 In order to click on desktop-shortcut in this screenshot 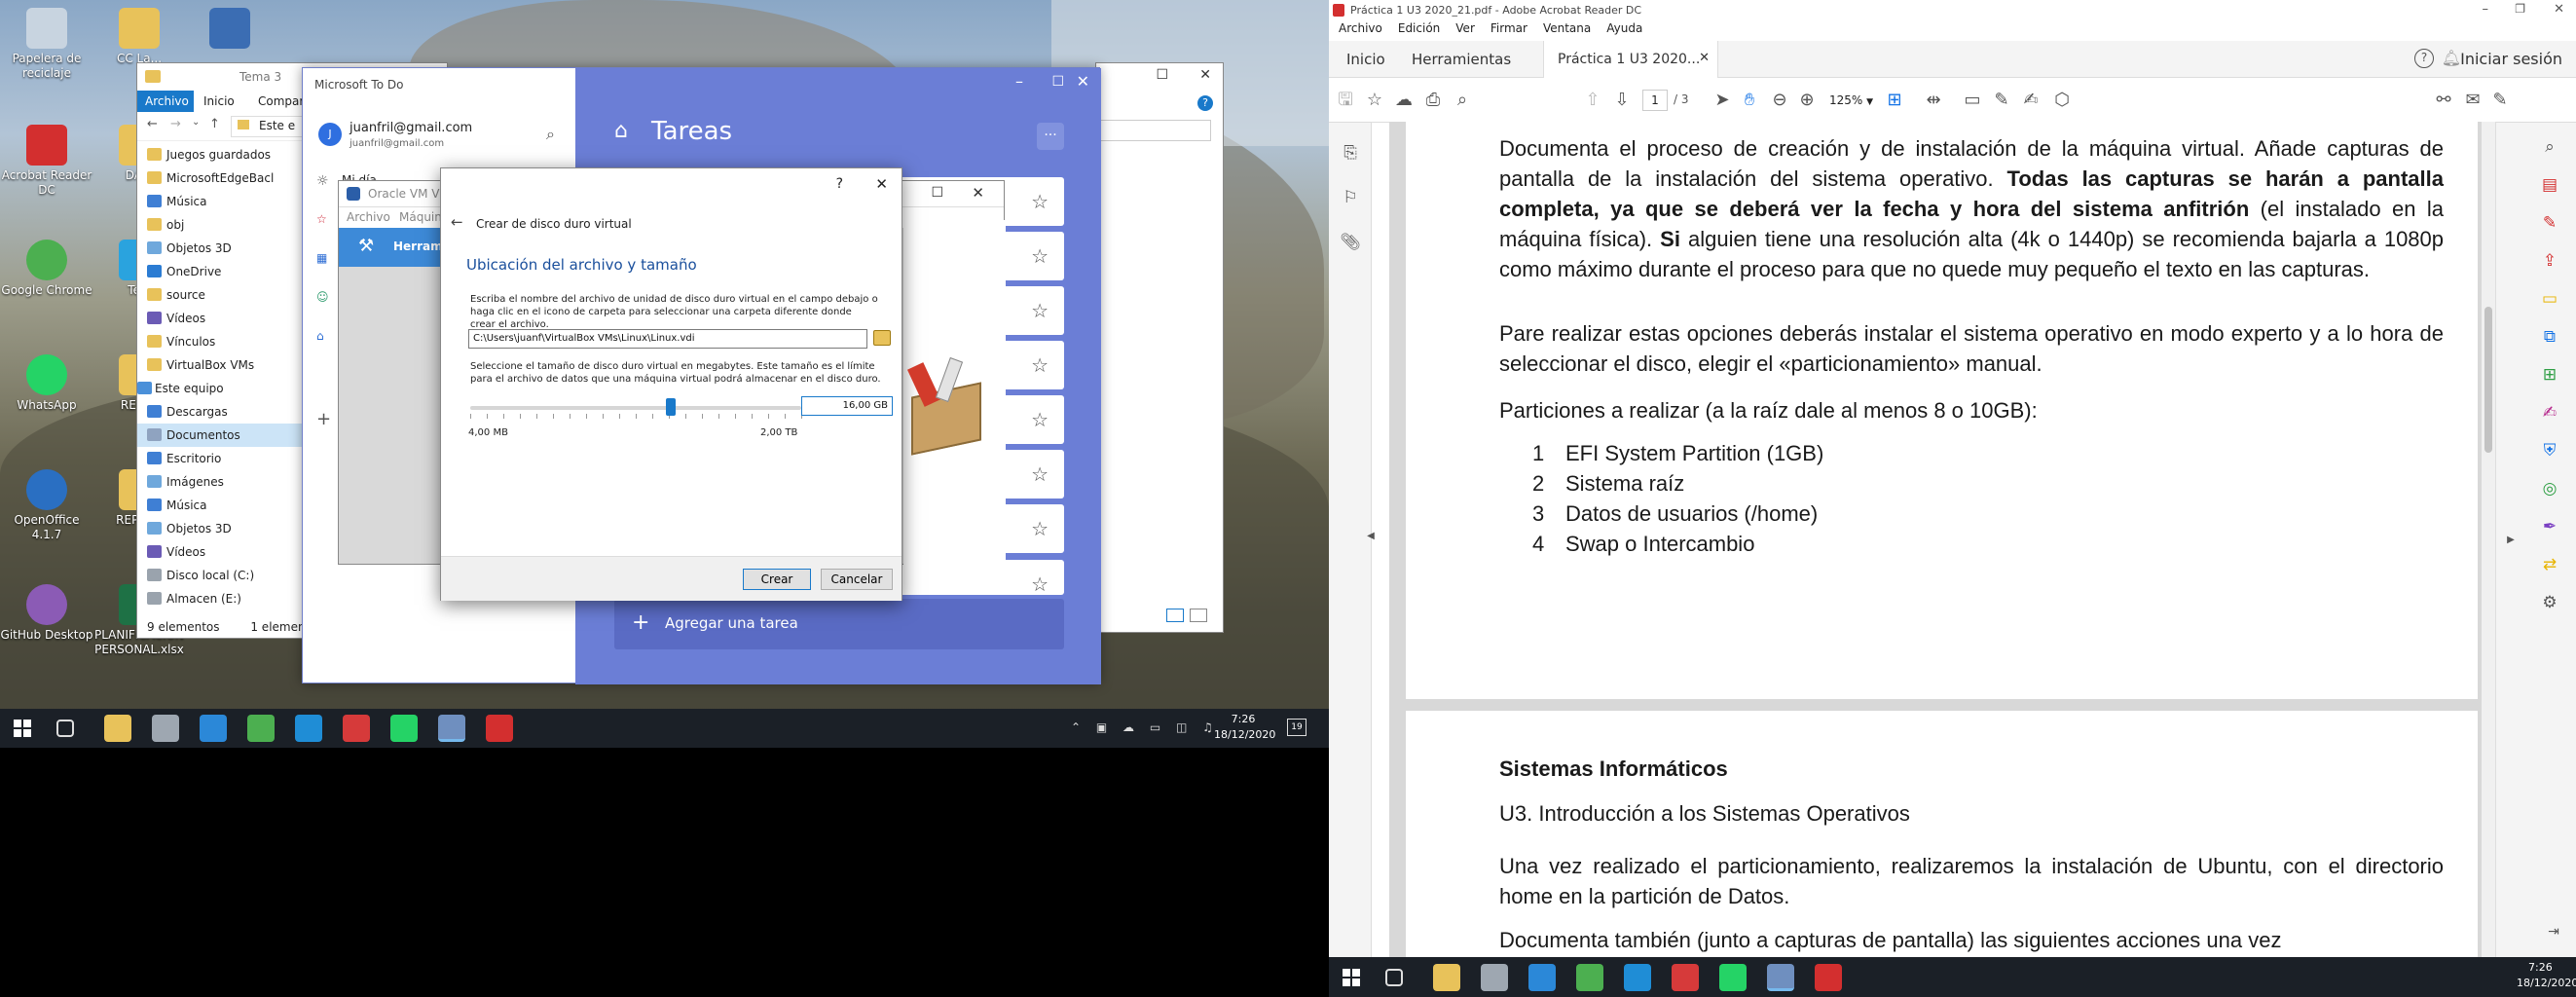, I will do `click(229, 30)`.